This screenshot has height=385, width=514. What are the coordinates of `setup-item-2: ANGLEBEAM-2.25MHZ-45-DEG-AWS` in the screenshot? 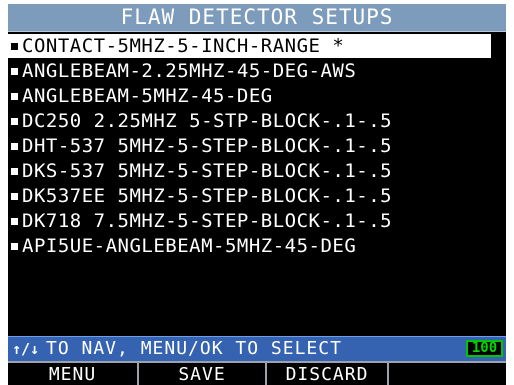 It's located at (257, 71).